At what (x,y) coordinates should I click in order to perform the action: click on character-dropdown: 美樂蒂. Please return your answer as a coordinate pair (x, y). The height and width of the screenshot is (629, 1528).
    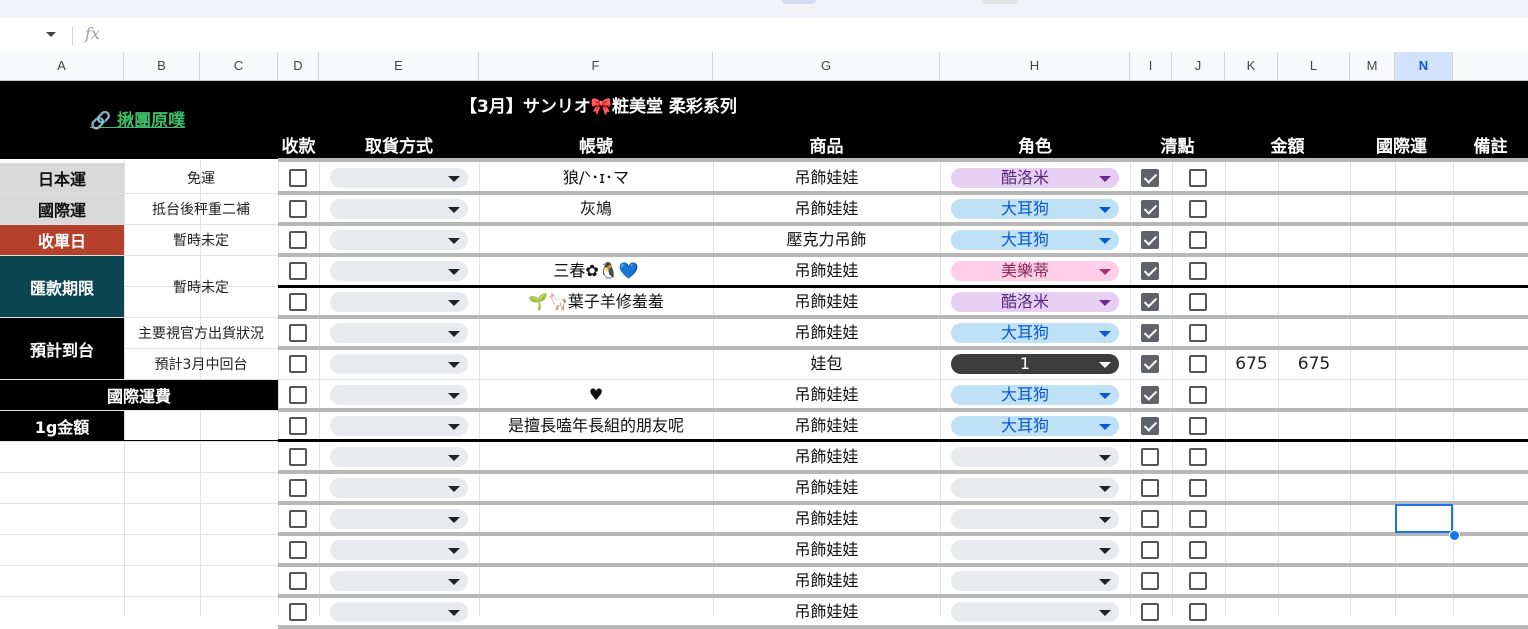
    Looking at the image, I should click on (1035, 271).